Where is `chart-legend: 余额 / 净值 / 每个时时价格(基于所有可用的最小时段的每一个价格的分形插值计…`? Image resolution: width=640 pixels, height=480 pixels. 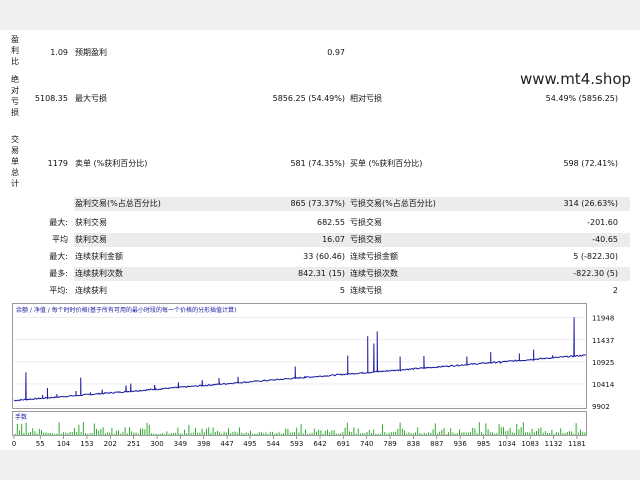 chart-legend: 余额 / 净值 / 每个时时价格(基于所有可用的最小时段的每一个价格的分形插值计… is located at coordinates (126, 310).